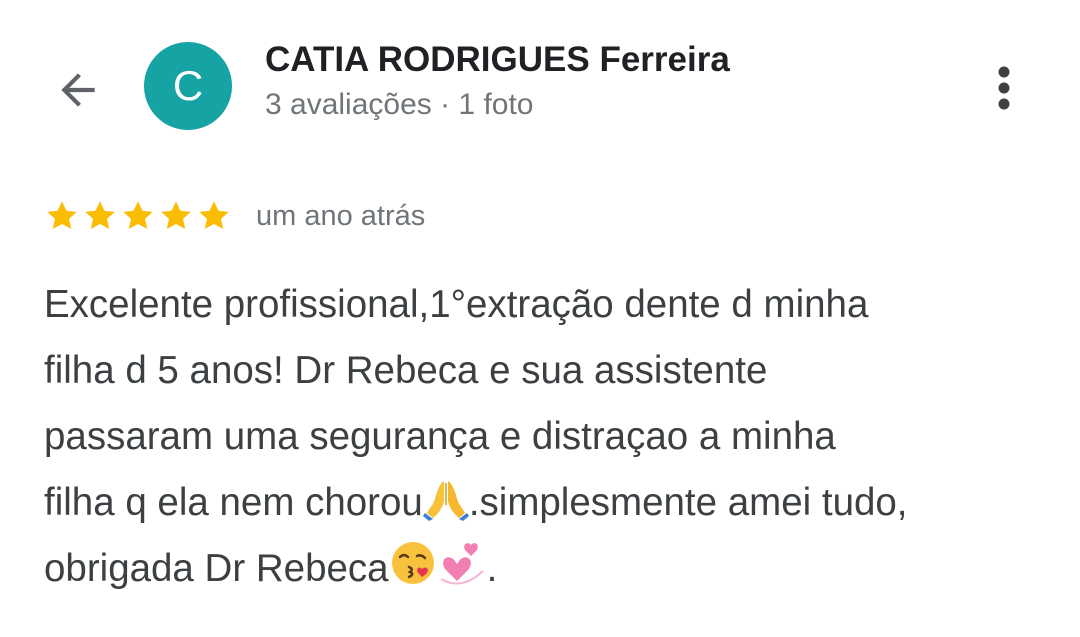 This screenshot has width=1080, height=637. I want to click on avatar-letter: C, so click(188, 85).